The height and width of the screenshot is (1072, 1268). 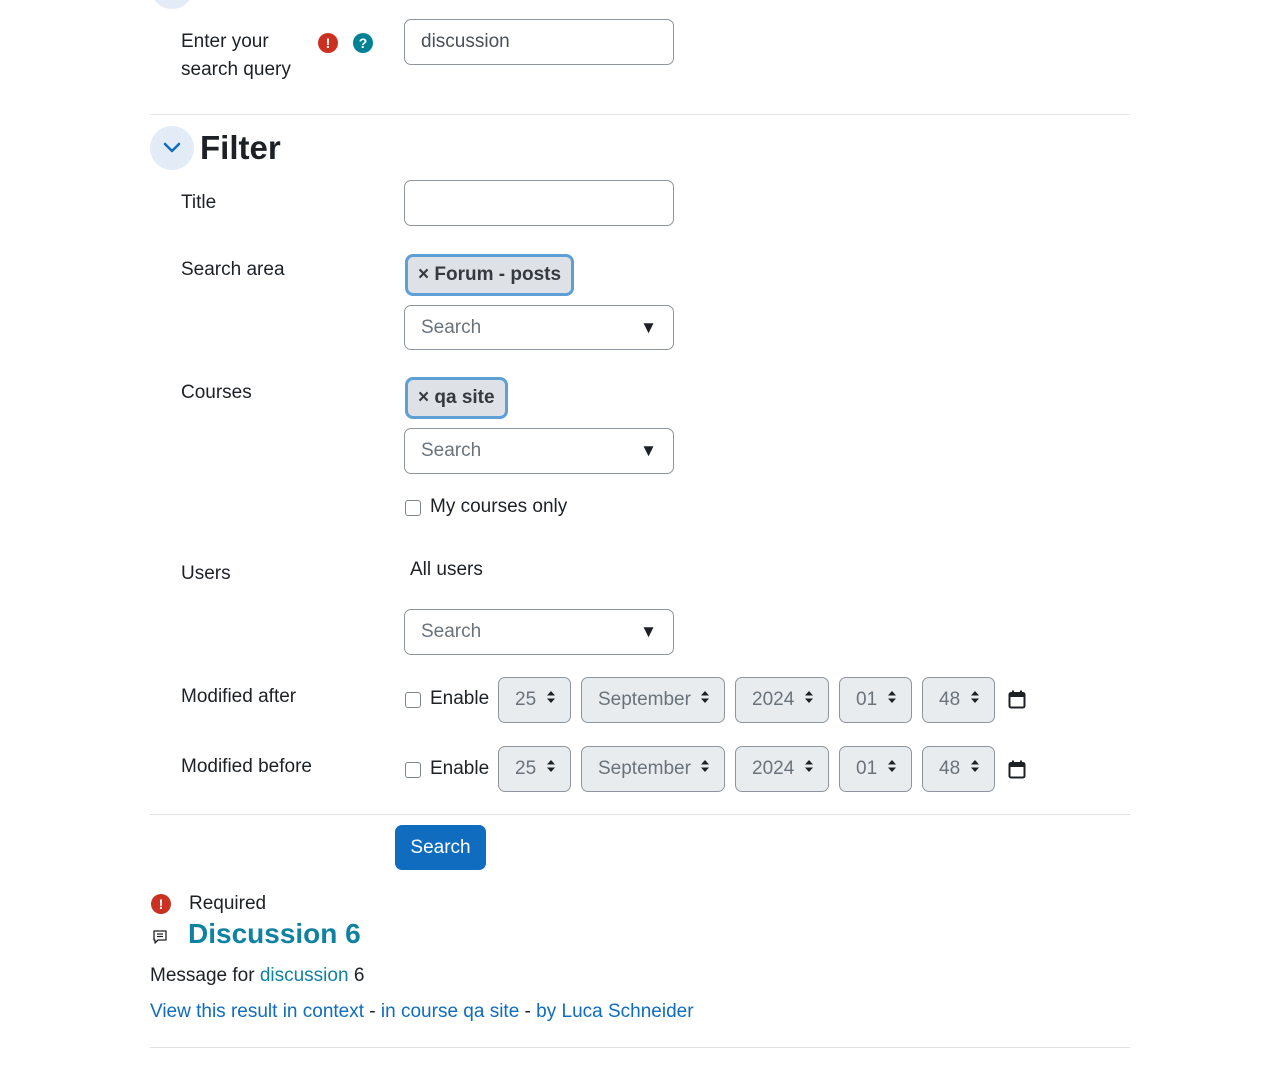 I want to click on modified-after-day-select: 25, so click(x=534, y=700).